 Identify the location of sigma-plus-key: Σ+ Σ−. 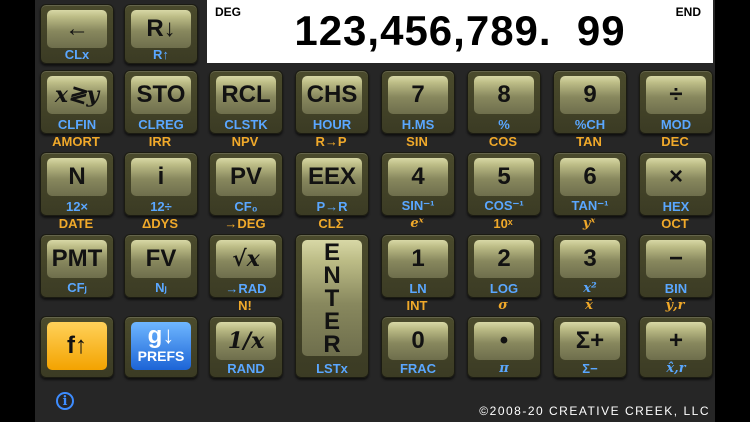
(590, 347).